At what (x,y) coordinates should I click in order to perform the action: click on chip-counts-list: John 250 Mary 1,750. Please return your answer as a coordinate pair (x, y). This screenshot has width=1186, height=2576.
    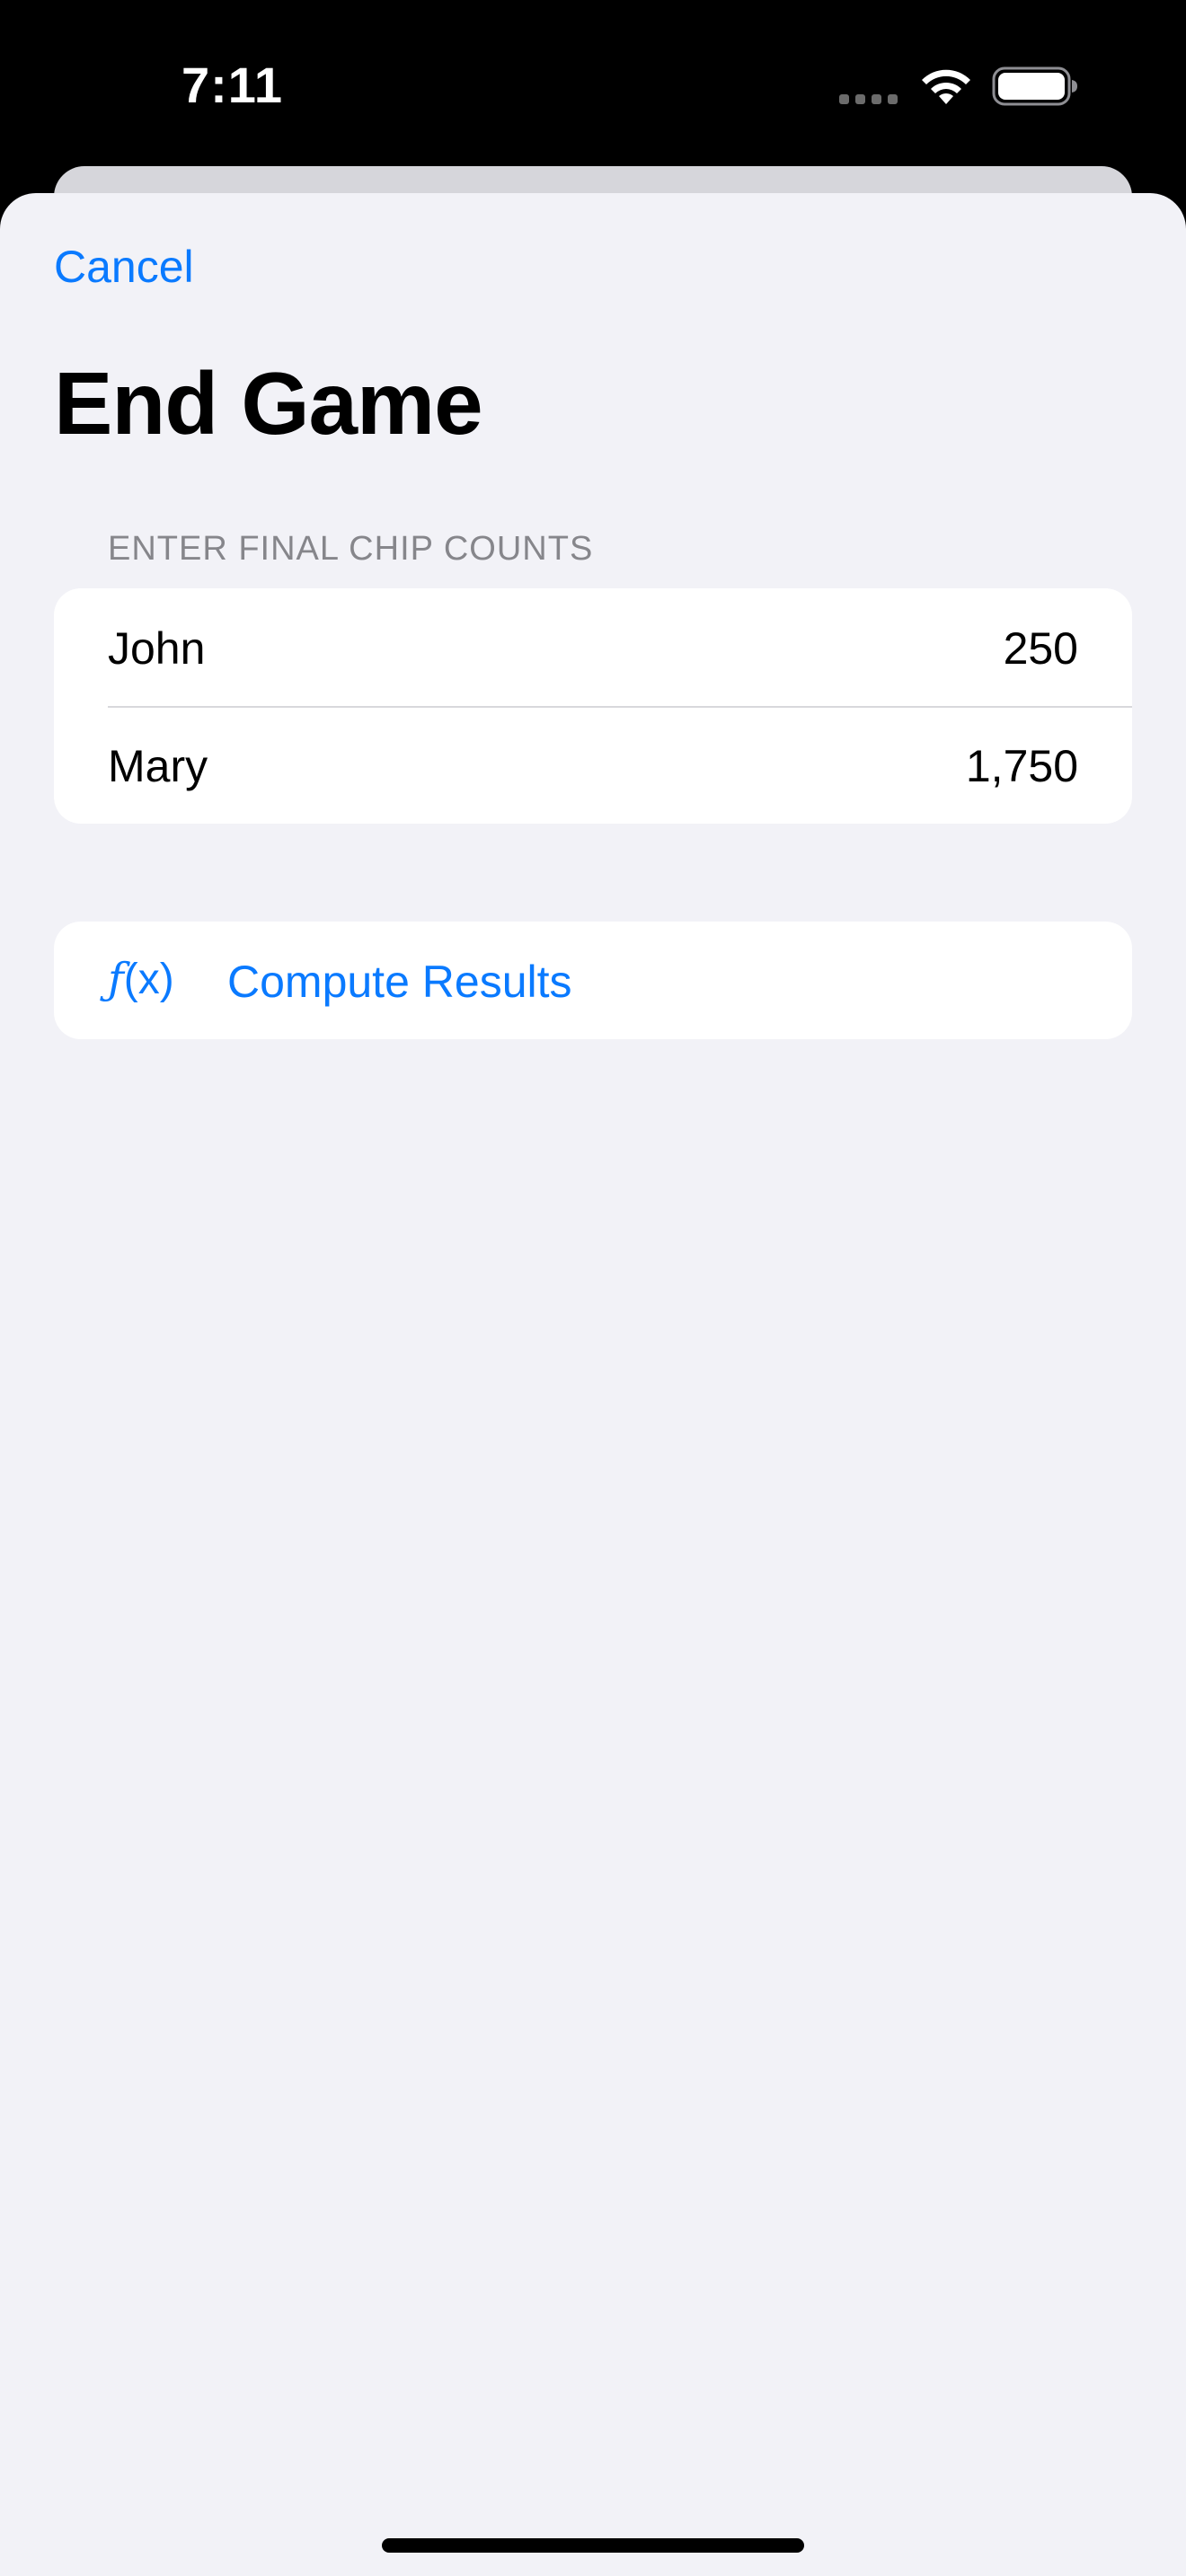
    Looking at the image, I should click on (593, 706).